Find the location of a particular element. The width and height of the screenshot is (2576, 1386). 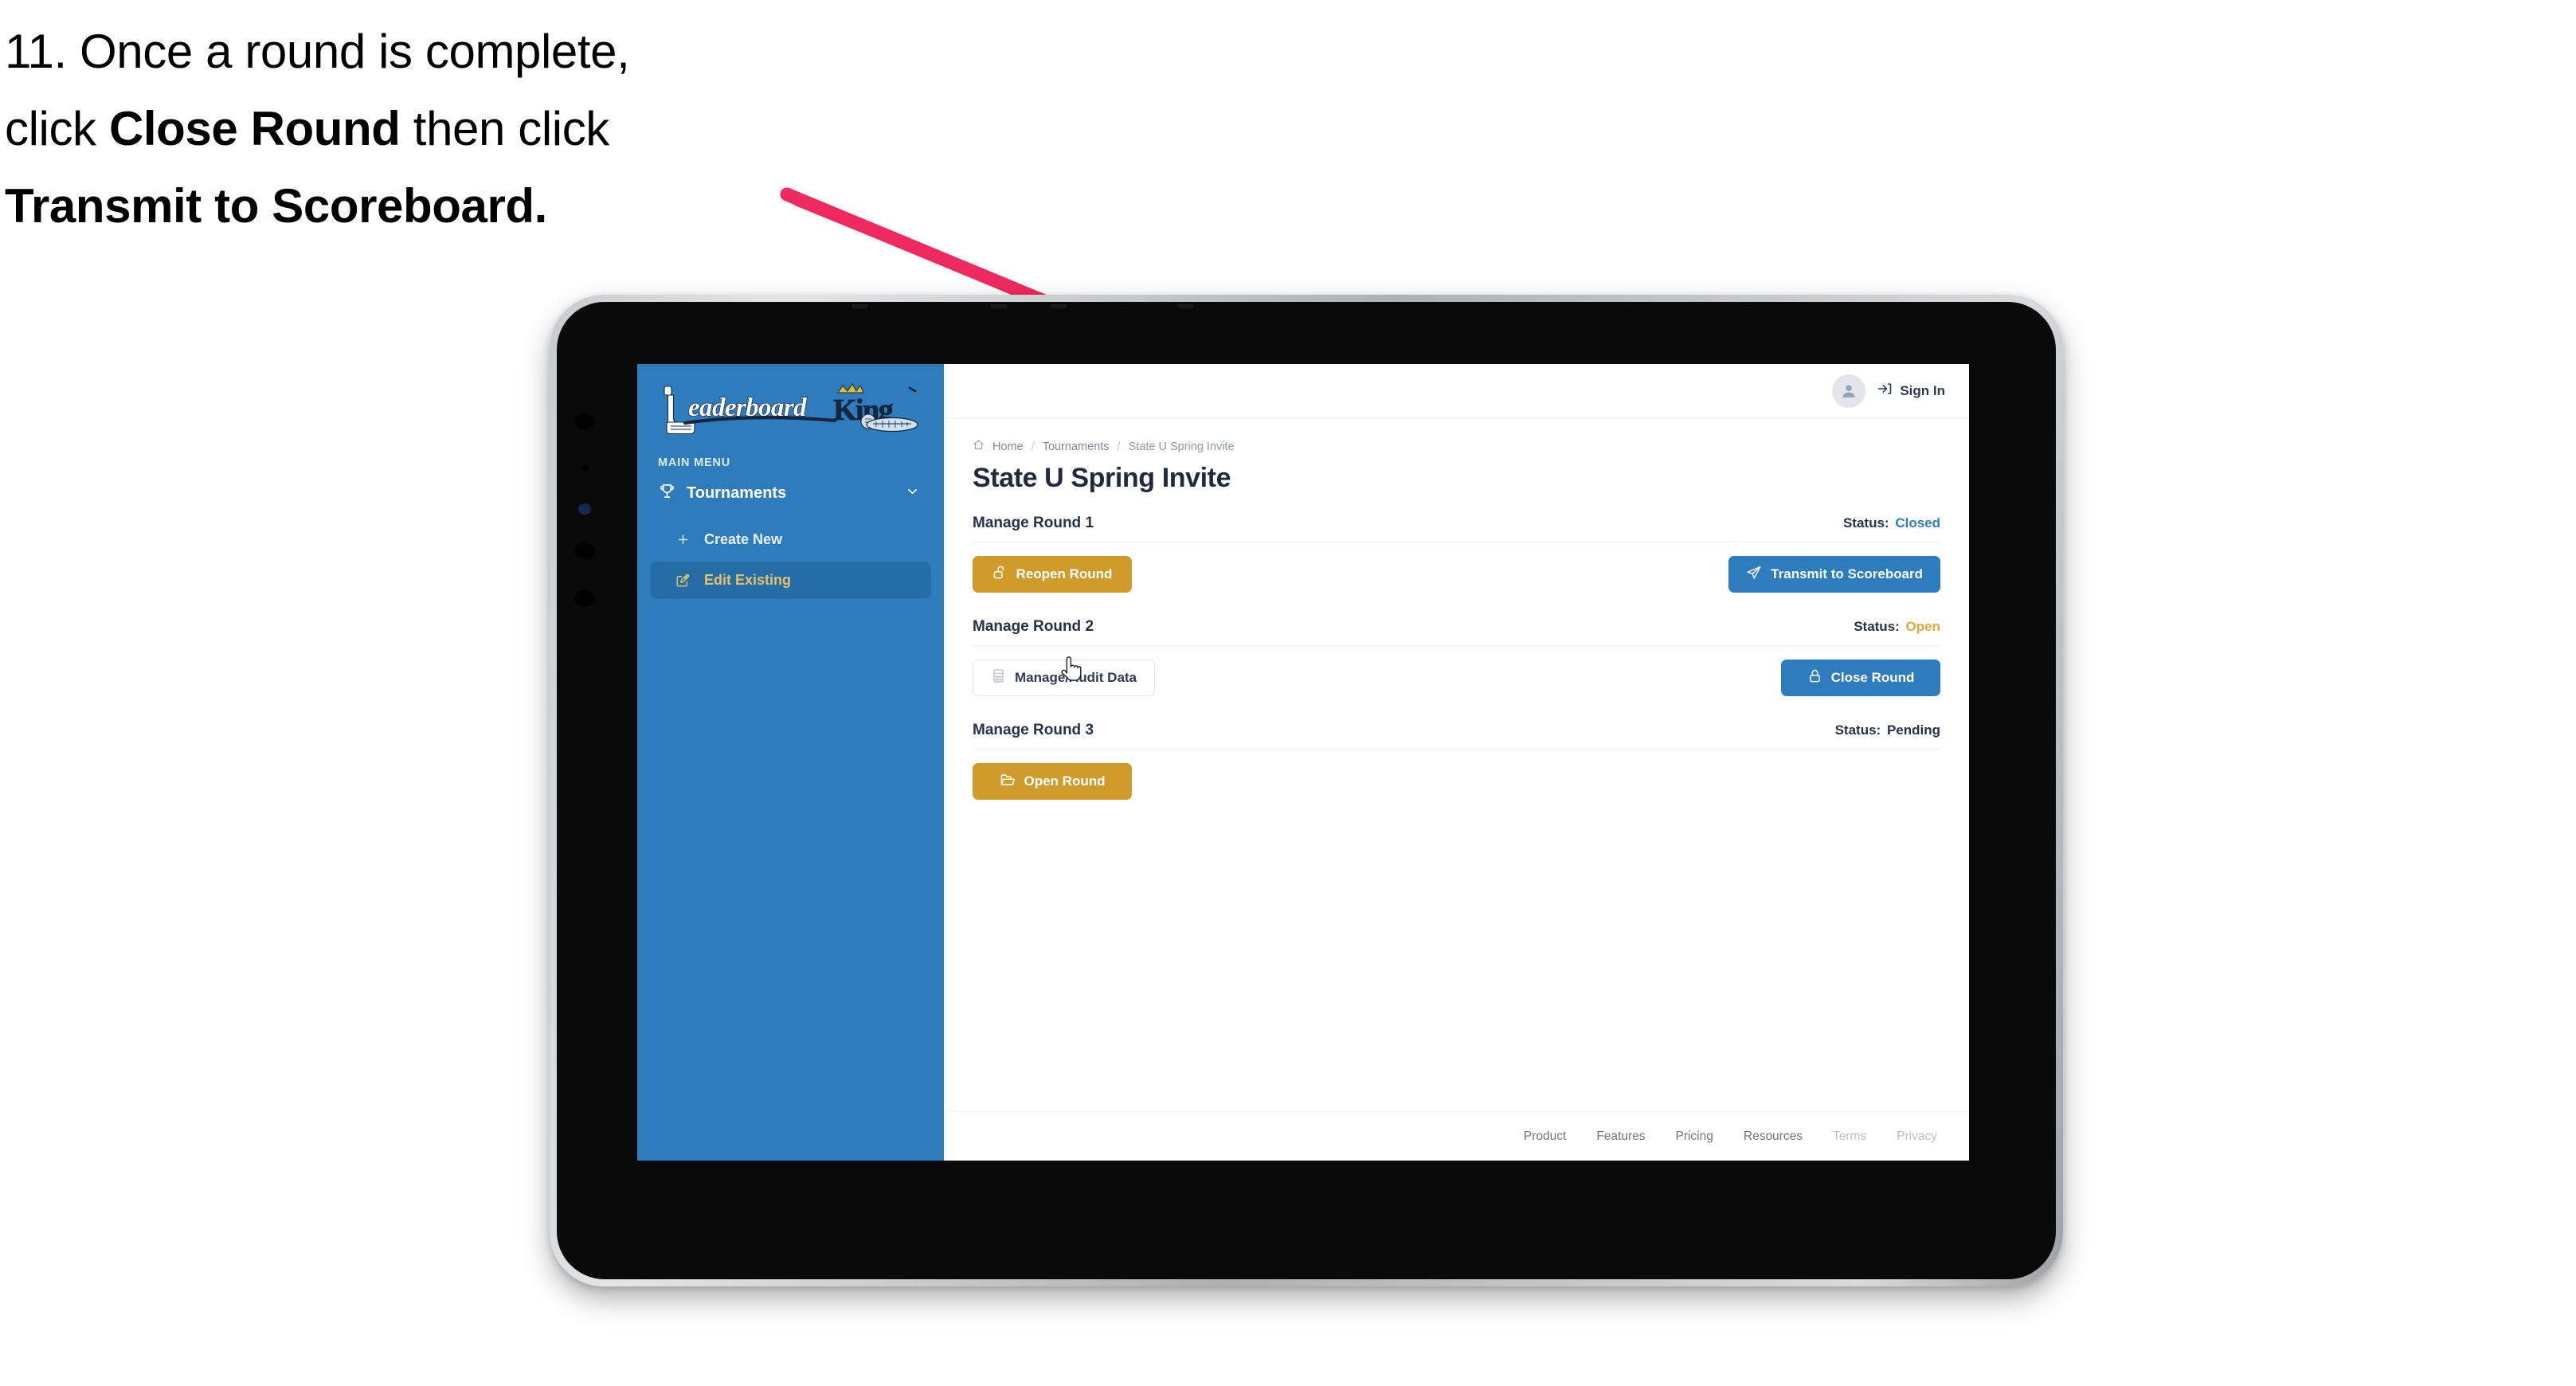

status-value: Closed is located at coordinates (1917, 523).